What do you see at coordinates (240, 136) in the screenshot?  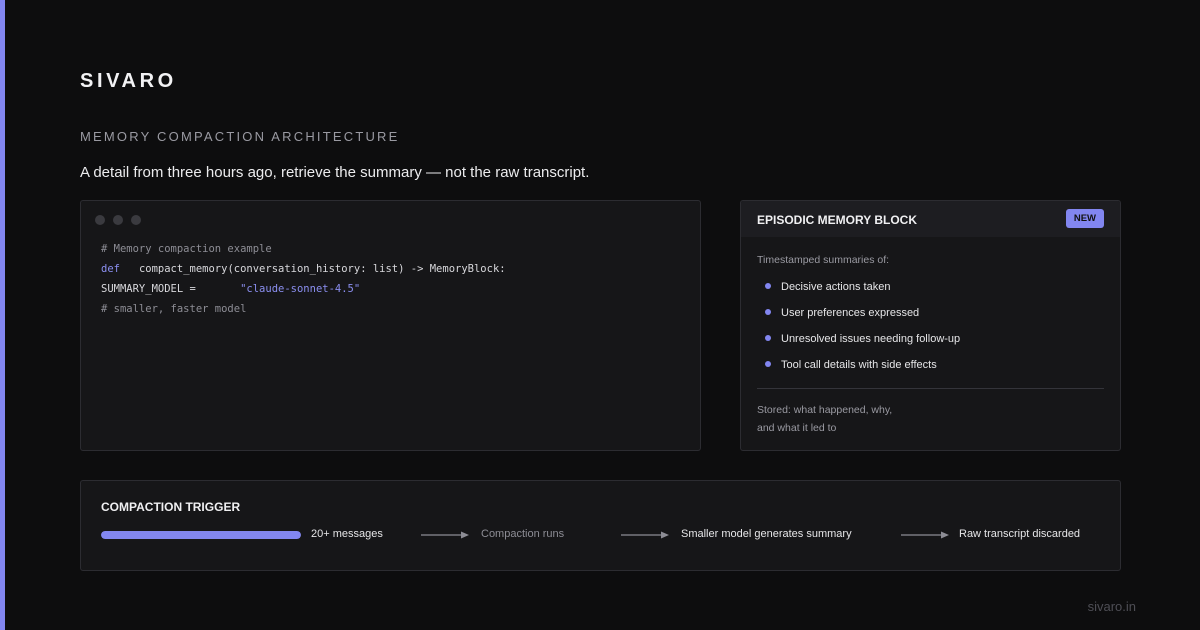 I see `page-subtitle: MEMORY COMPACTION ARCHITECTURE` at bounding box center [240, 136].